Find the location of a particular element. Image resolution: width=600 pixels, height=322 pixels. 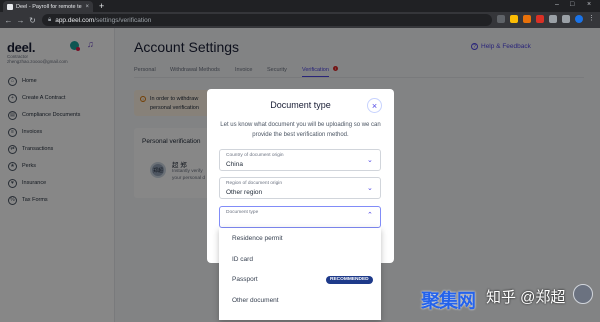

close-icon: × is located at coordinates (374, 105).